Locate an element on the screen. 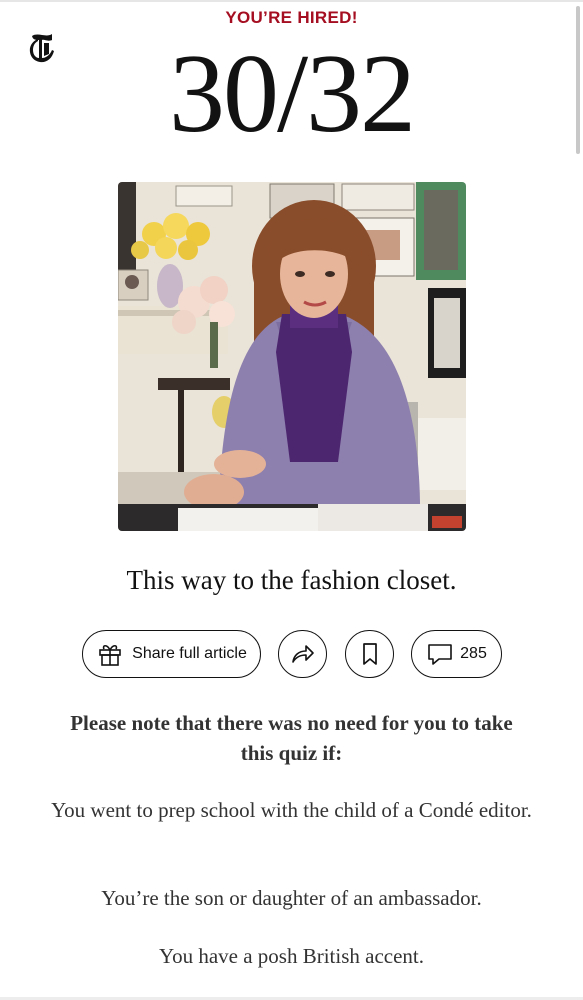 Image resolution: width=583 pixels, height=1000 pixels. top-divider is located at coordinates (291, 1).